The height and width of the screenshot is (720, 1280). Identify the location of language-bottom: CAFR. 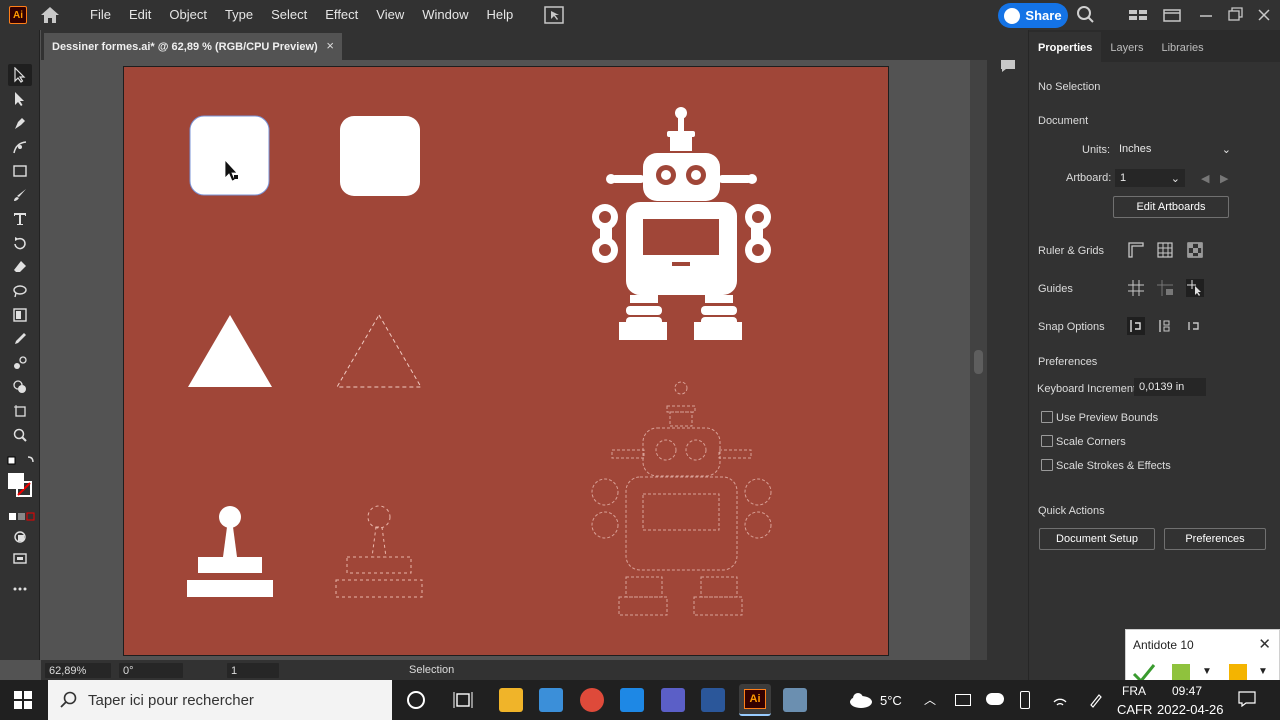
(1134, 709).